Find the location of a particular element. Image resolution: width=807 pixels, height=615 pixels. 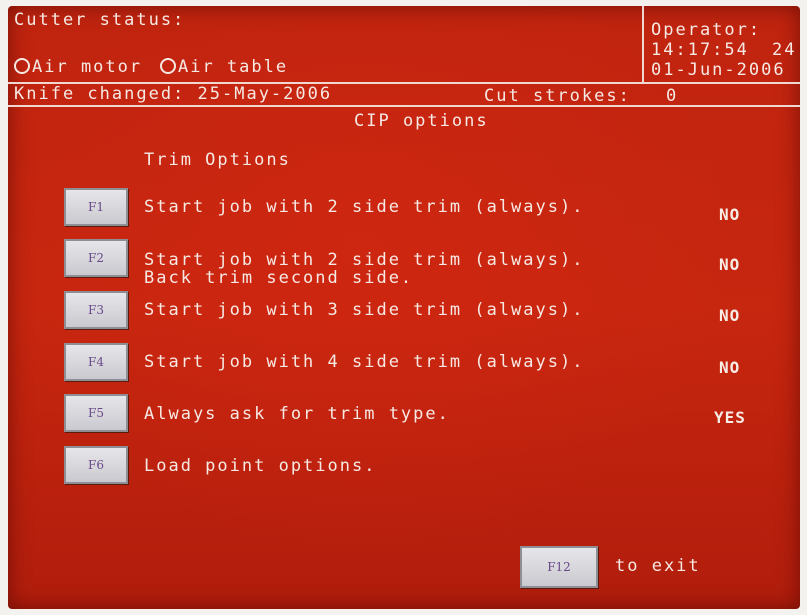

cutter-status-label: Cutter status: is located at coordinates (100, 20).